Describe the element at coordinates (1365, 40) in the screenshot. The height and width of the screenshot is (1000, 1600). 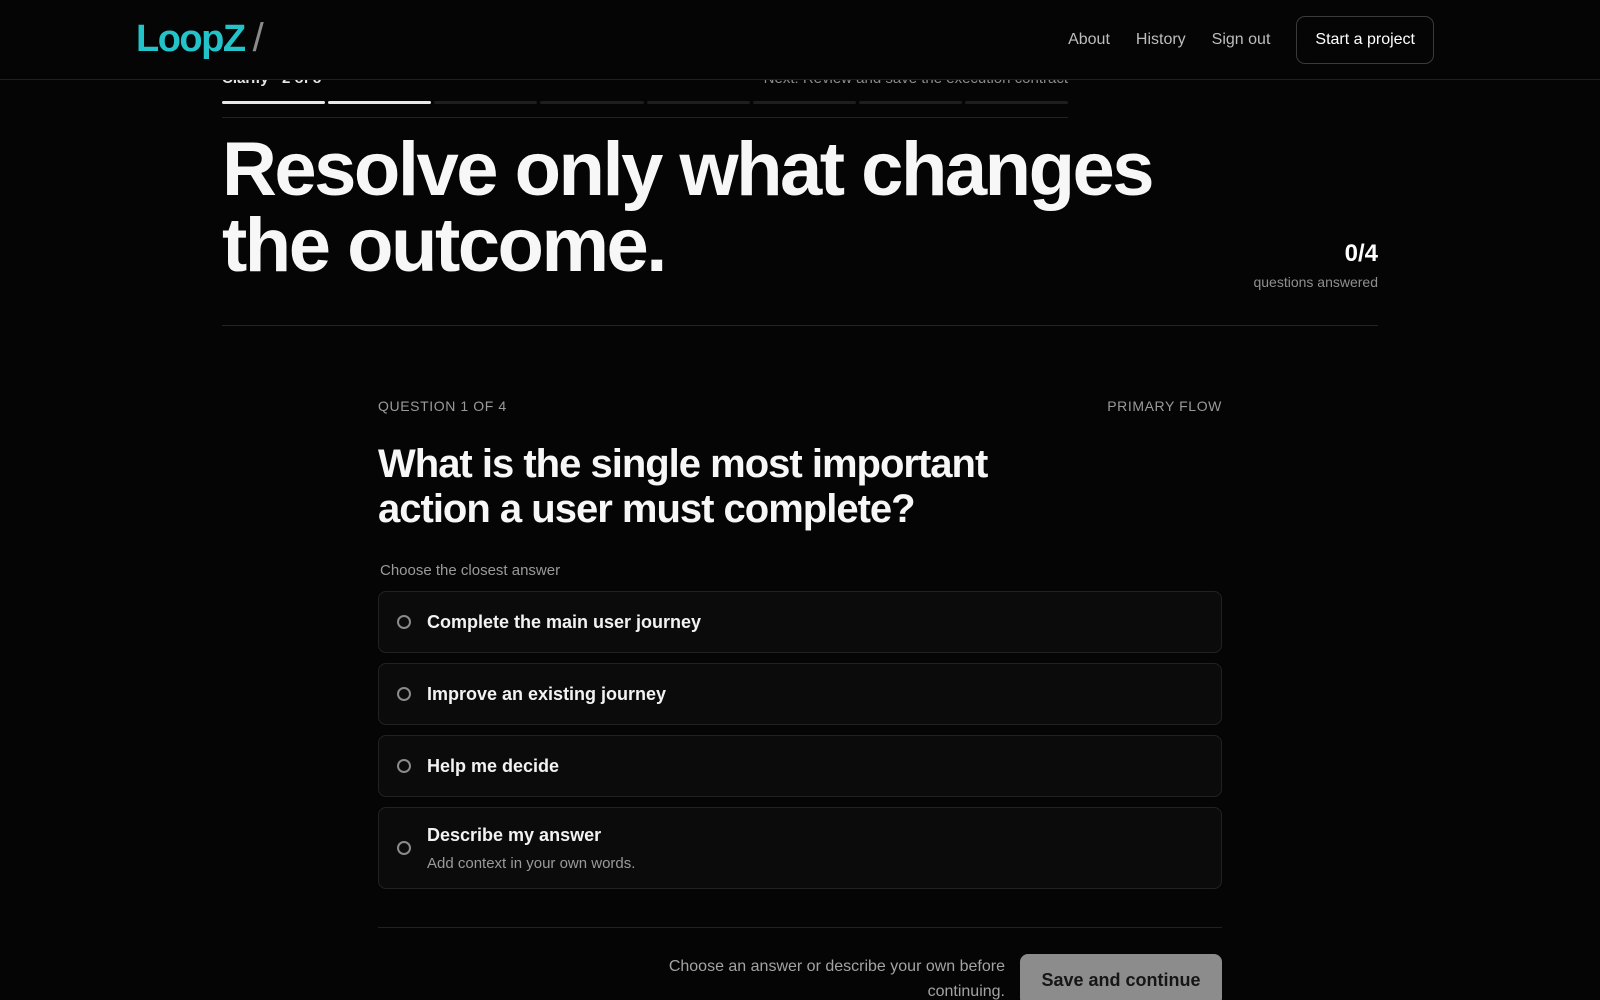
I see `start-project-button: Start a project` at that location.